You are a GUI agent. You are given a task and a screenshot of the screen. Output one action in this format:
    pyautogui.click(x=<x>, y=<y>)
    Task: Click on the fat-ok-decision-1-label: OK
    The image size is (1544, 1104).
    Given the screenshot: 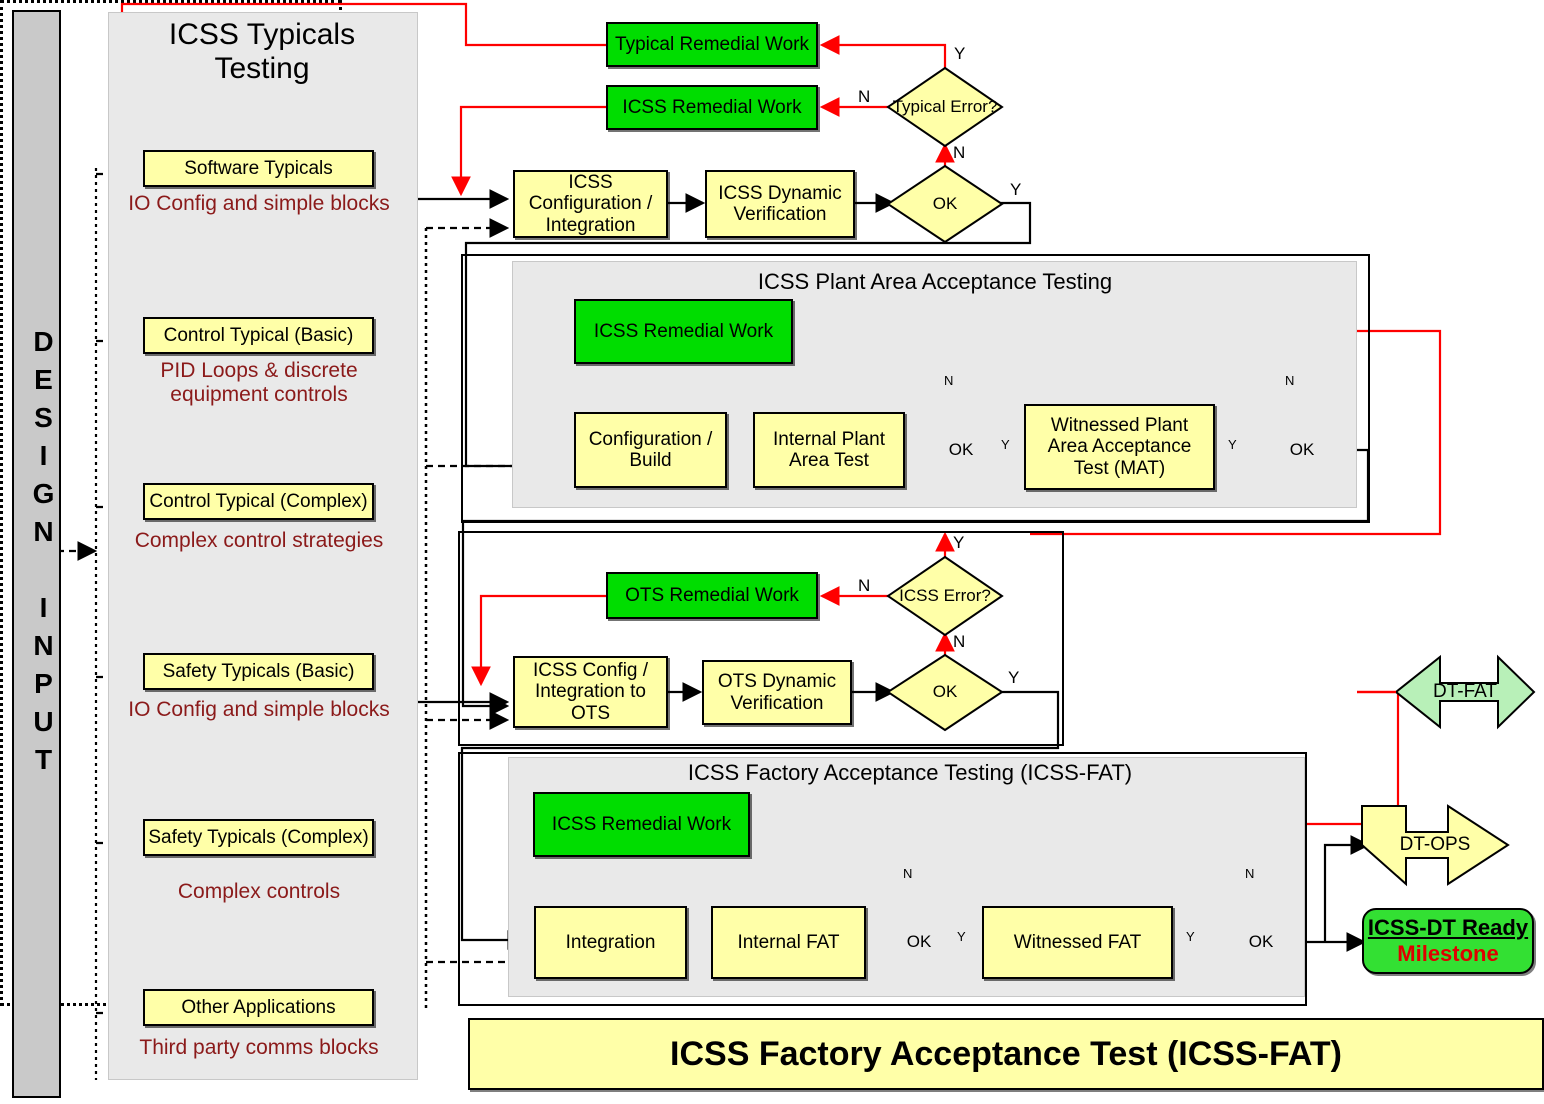 What is the action you would take?
    pyautogui.click(x=919, y=941)
    